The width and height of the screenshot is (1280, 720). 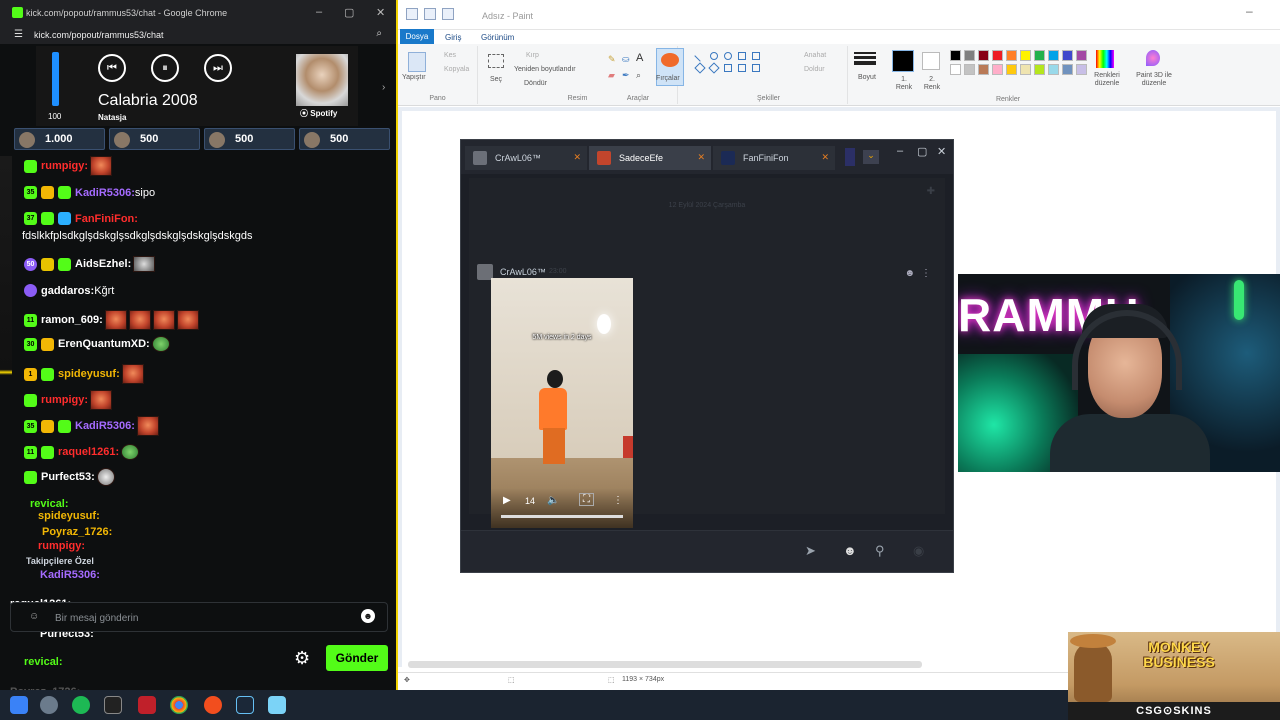 I want to click on color2-label: 2. Renk, so click(x=932, y=84).